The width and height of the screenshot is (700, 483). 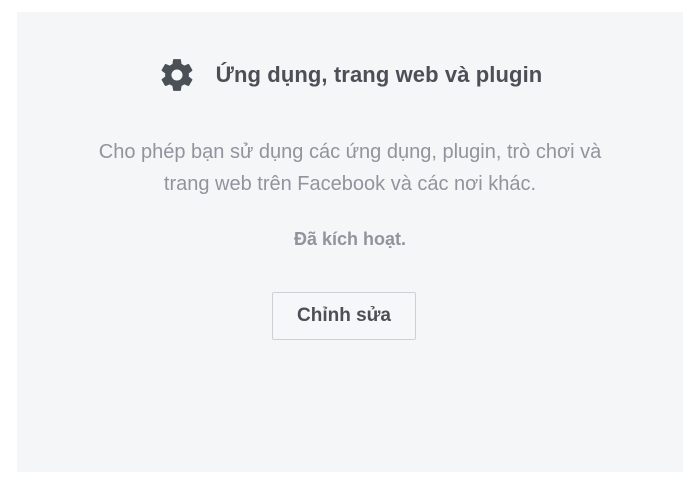 I want to click on section-header: Ứng dụng, trang web và plugin, so click(x=350, y=75).